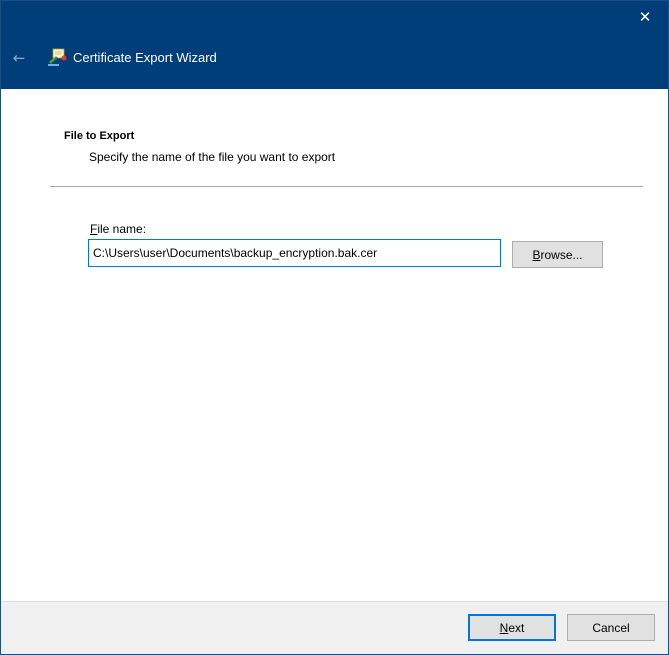 Image resolution: width=669 pixels, height=655 pixels. Describe the element at coordinates (294, 253) in the screenshot. I see `file-name-input` at that location.